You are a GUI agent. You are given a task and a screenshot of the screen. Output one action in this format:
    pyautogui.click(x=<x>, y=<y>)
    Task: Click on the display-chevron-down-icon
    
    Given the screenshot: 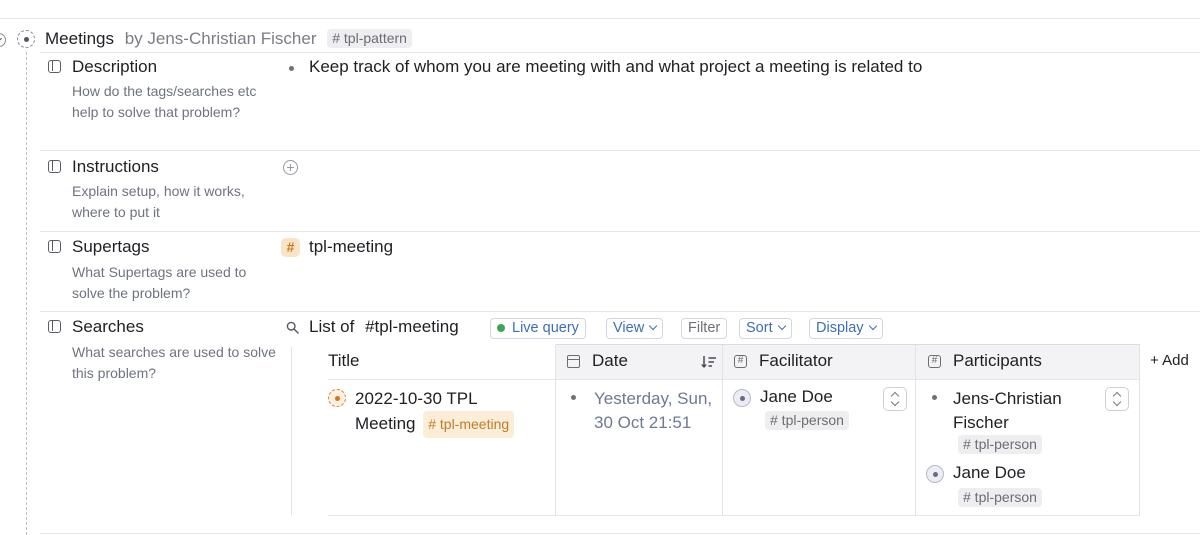 What is the action you would take?
    pyautogui.click(x=872, y=326)
    